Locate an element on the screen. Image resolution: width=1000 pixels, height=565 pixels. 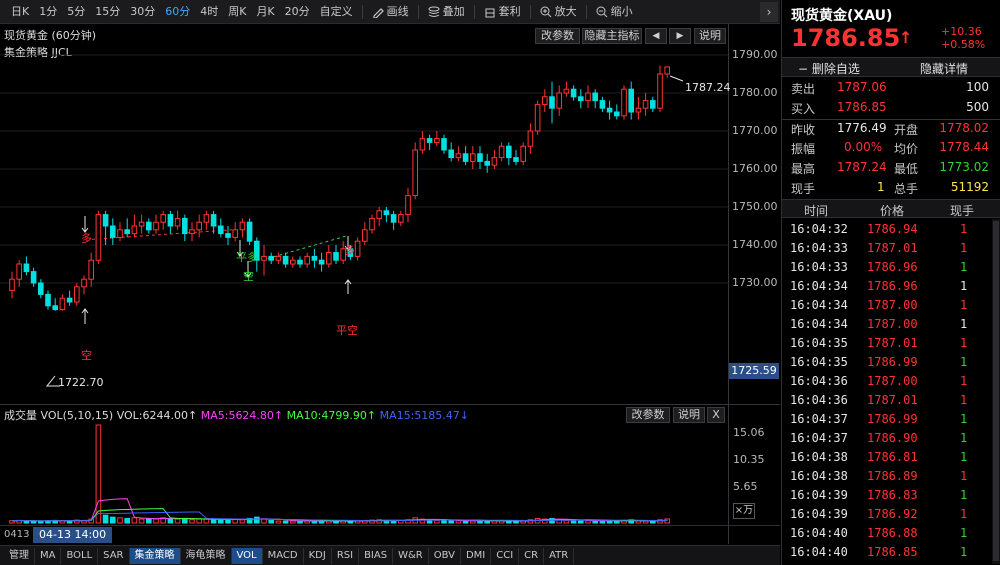
period-tab-8: 月K is located at coordinates (265, 12).